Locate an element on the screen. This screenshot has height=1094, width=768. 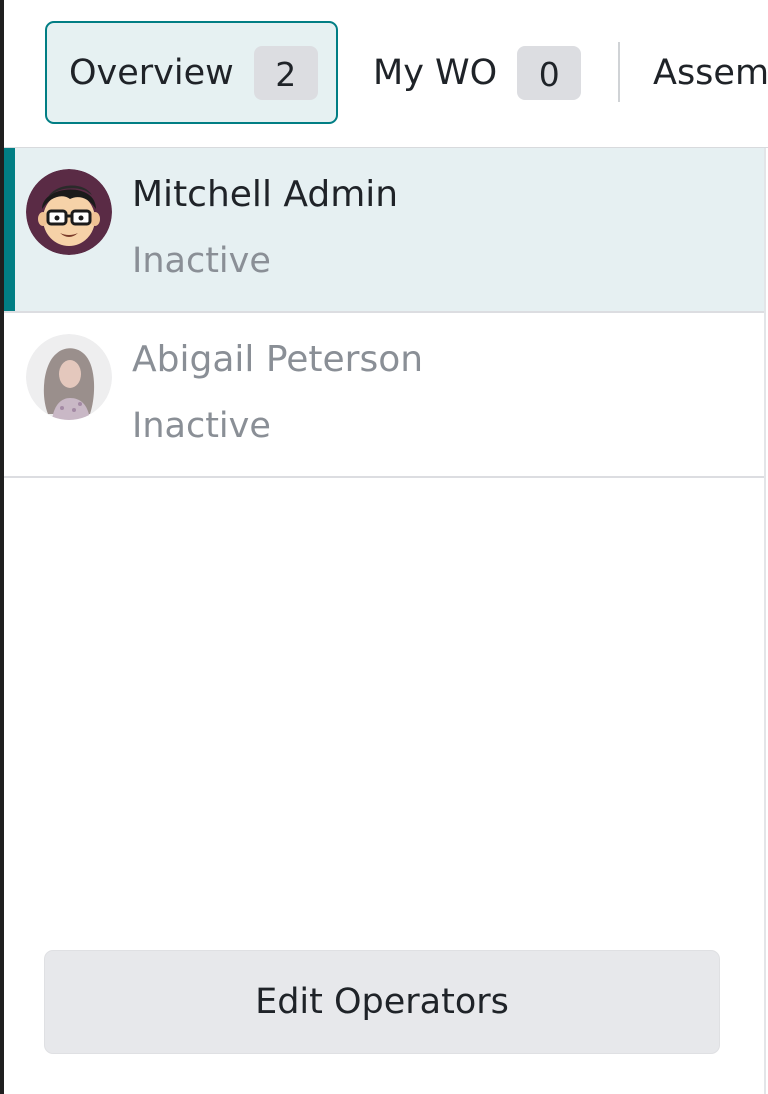
cartoon-avatar-icon is located at coordinates (69, 212).